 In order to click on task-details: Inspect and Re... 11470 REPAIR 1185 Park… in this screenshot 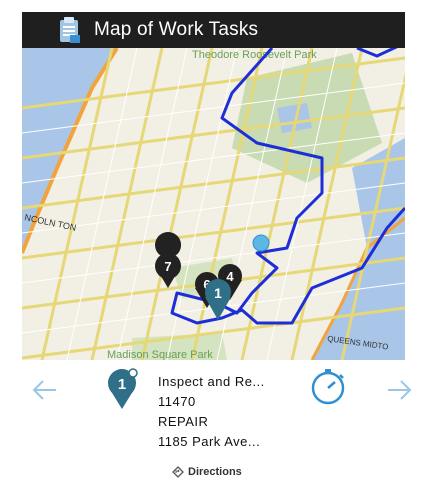, I will do `click(230, 412)`.